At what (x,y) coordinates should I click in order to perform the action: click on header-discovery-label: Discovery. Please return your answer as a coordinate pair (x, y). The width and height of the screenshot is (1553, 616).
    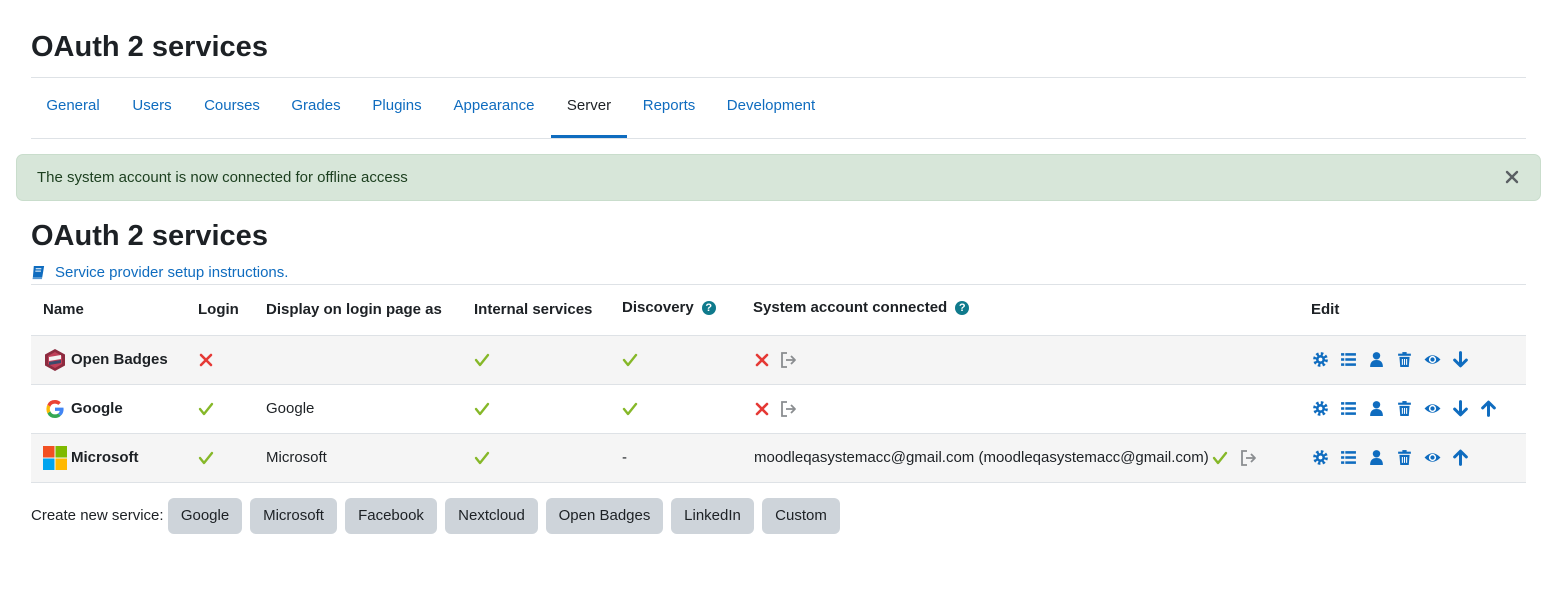
    Looking at the image, I should click on (658, 307).